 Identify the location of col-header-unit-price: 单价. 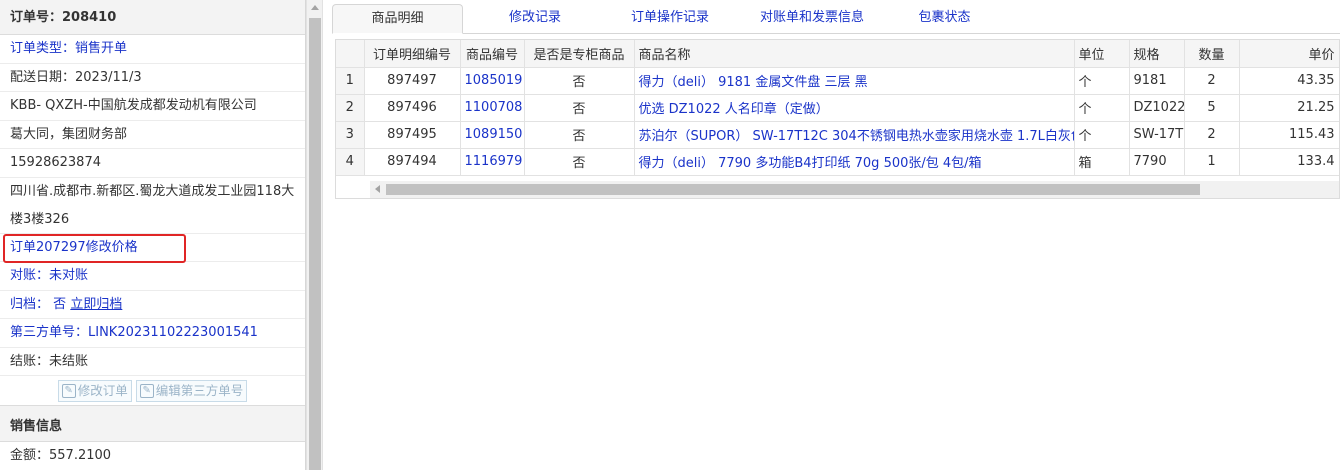
(1289, 54).